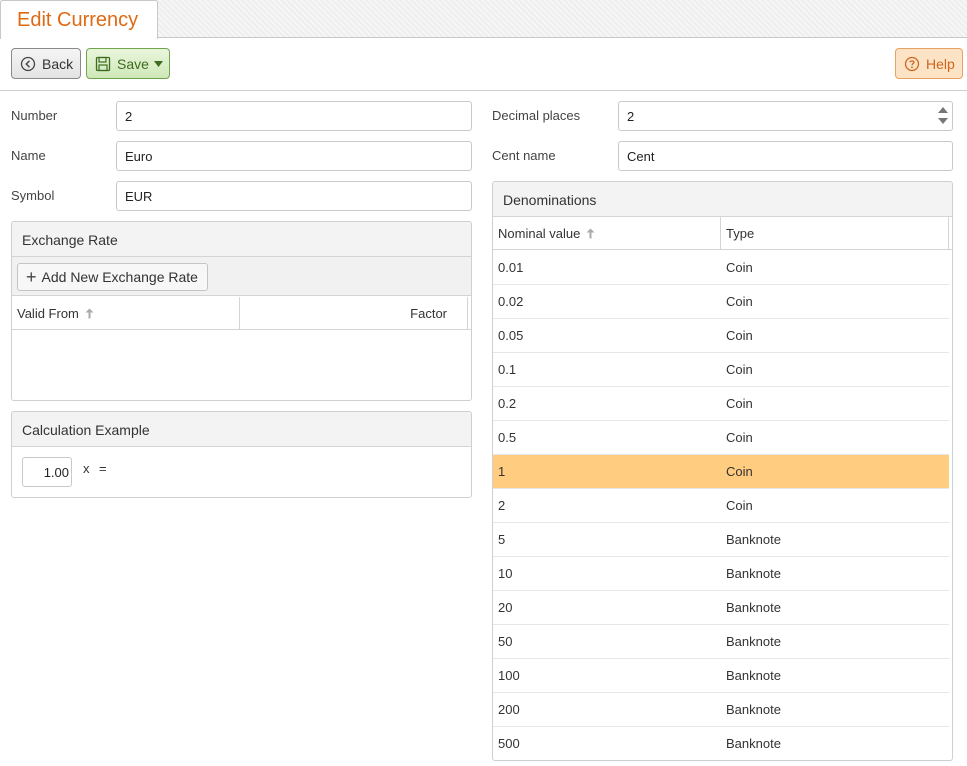 The width and height of the screenshot is (967, 766). Describe the element at coordinates (721, 302) in the screenshot. I see `table-row: 0.02 Coin` at that location.